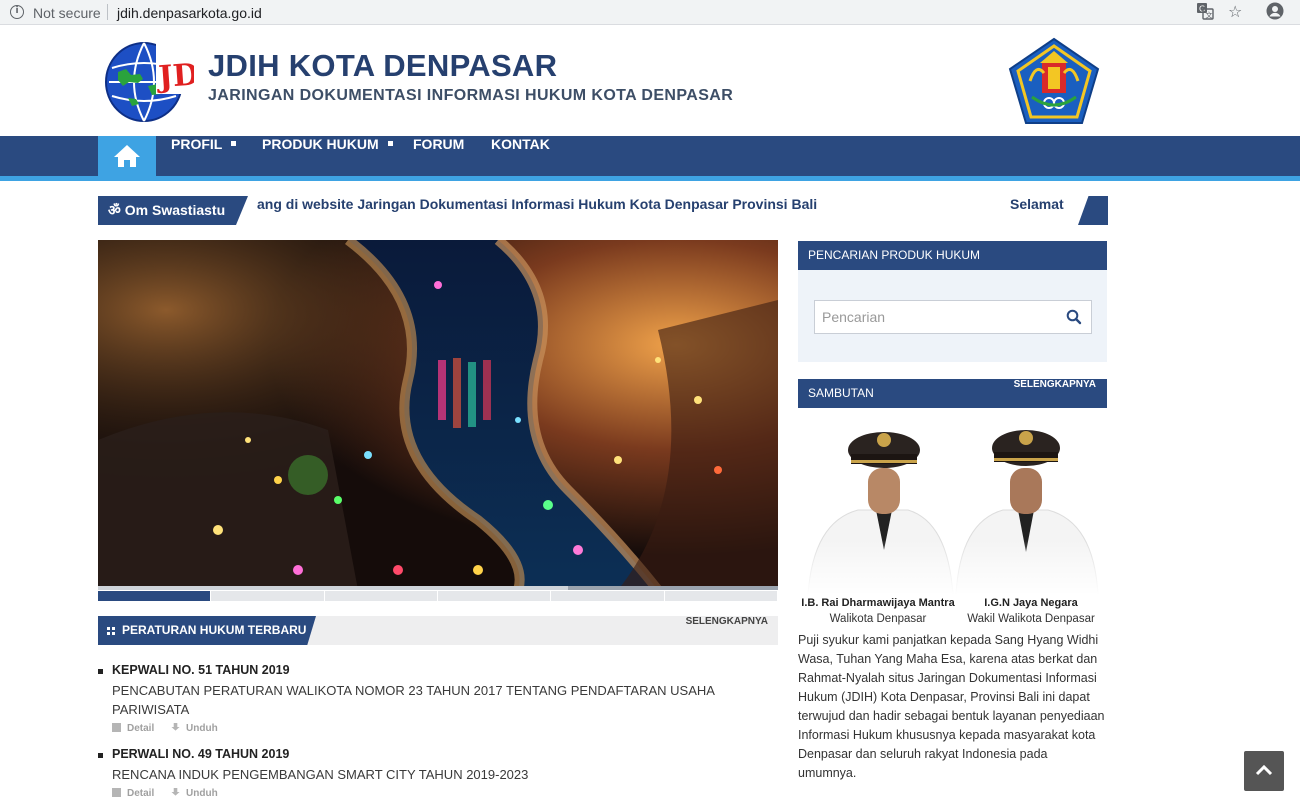  What do you see at coordinates (327, 156) in the screenshot?
I see `nav-item-produk-hukum: PRODUK HUKUM` at bounding box center [327, 156].